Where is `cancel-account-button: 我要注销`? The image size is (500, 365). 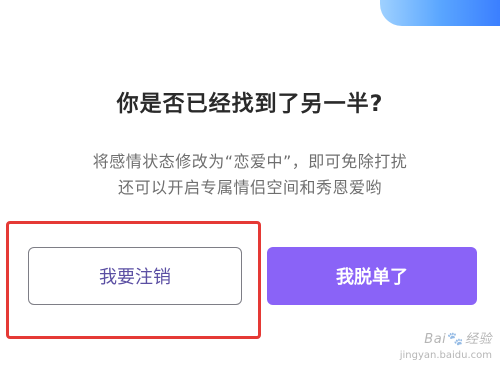 cancel-account-button: 我要注销 is located at coordinates (135, 276).